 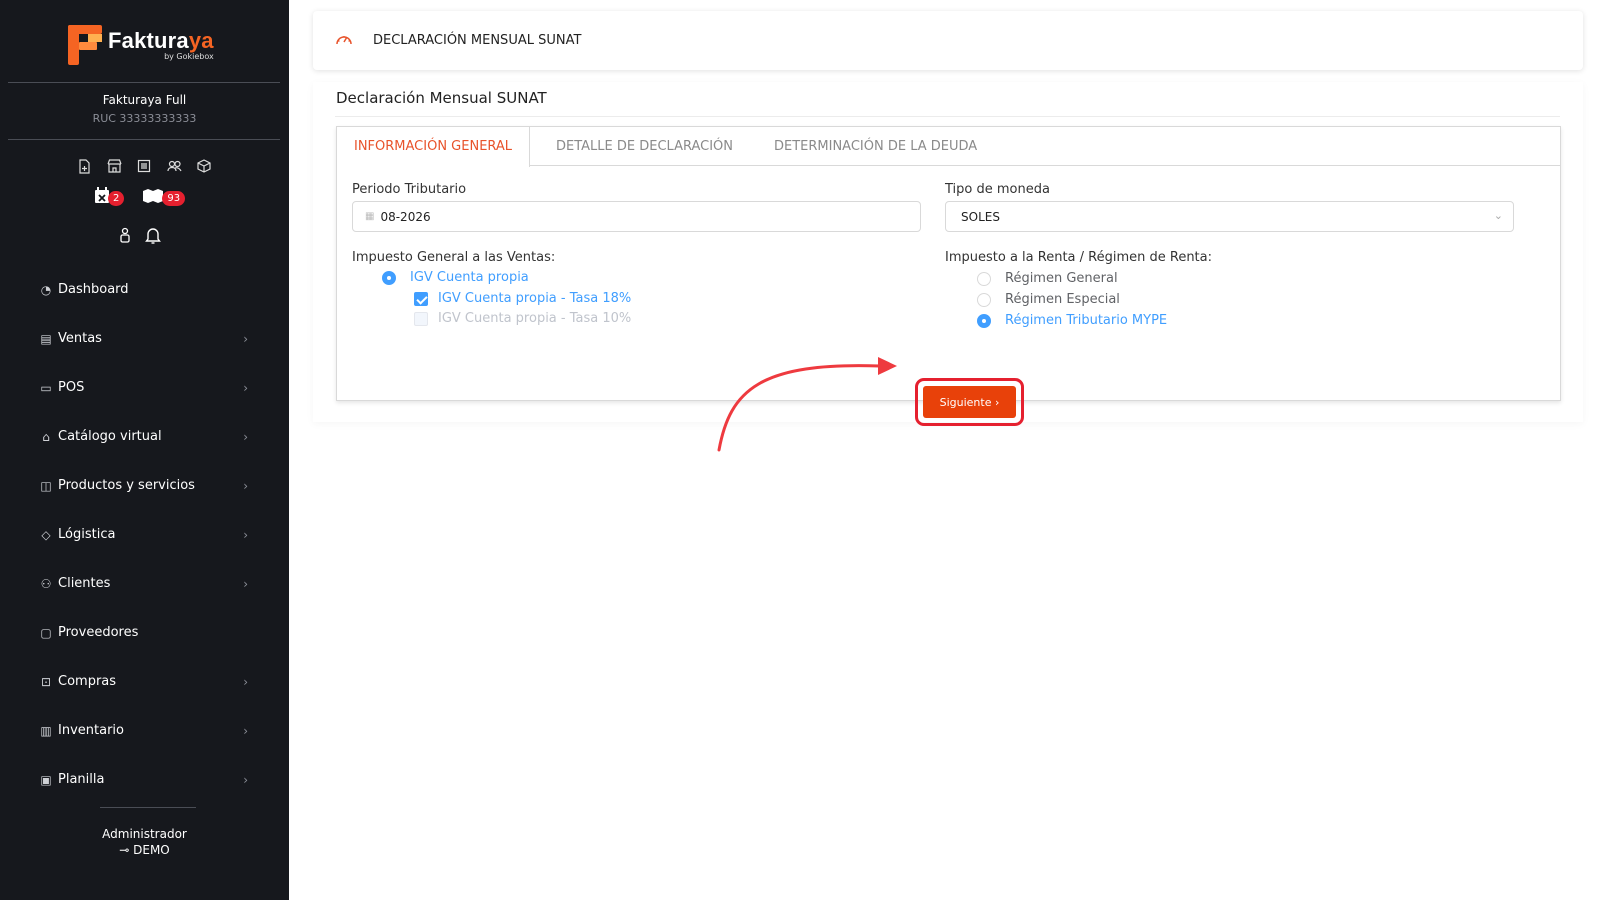 I want to click on bell-icon, so click(x=153, y=237).